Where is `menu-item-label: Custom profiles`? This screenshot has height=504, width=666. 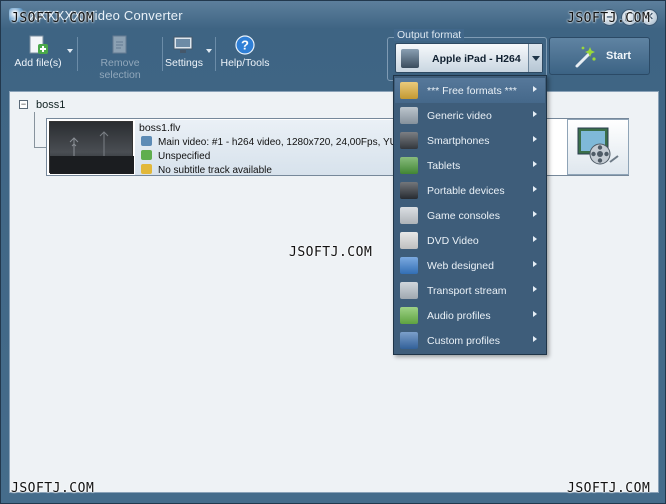 menu-item-label: Custom profiles is located at coordinates (463, 341).